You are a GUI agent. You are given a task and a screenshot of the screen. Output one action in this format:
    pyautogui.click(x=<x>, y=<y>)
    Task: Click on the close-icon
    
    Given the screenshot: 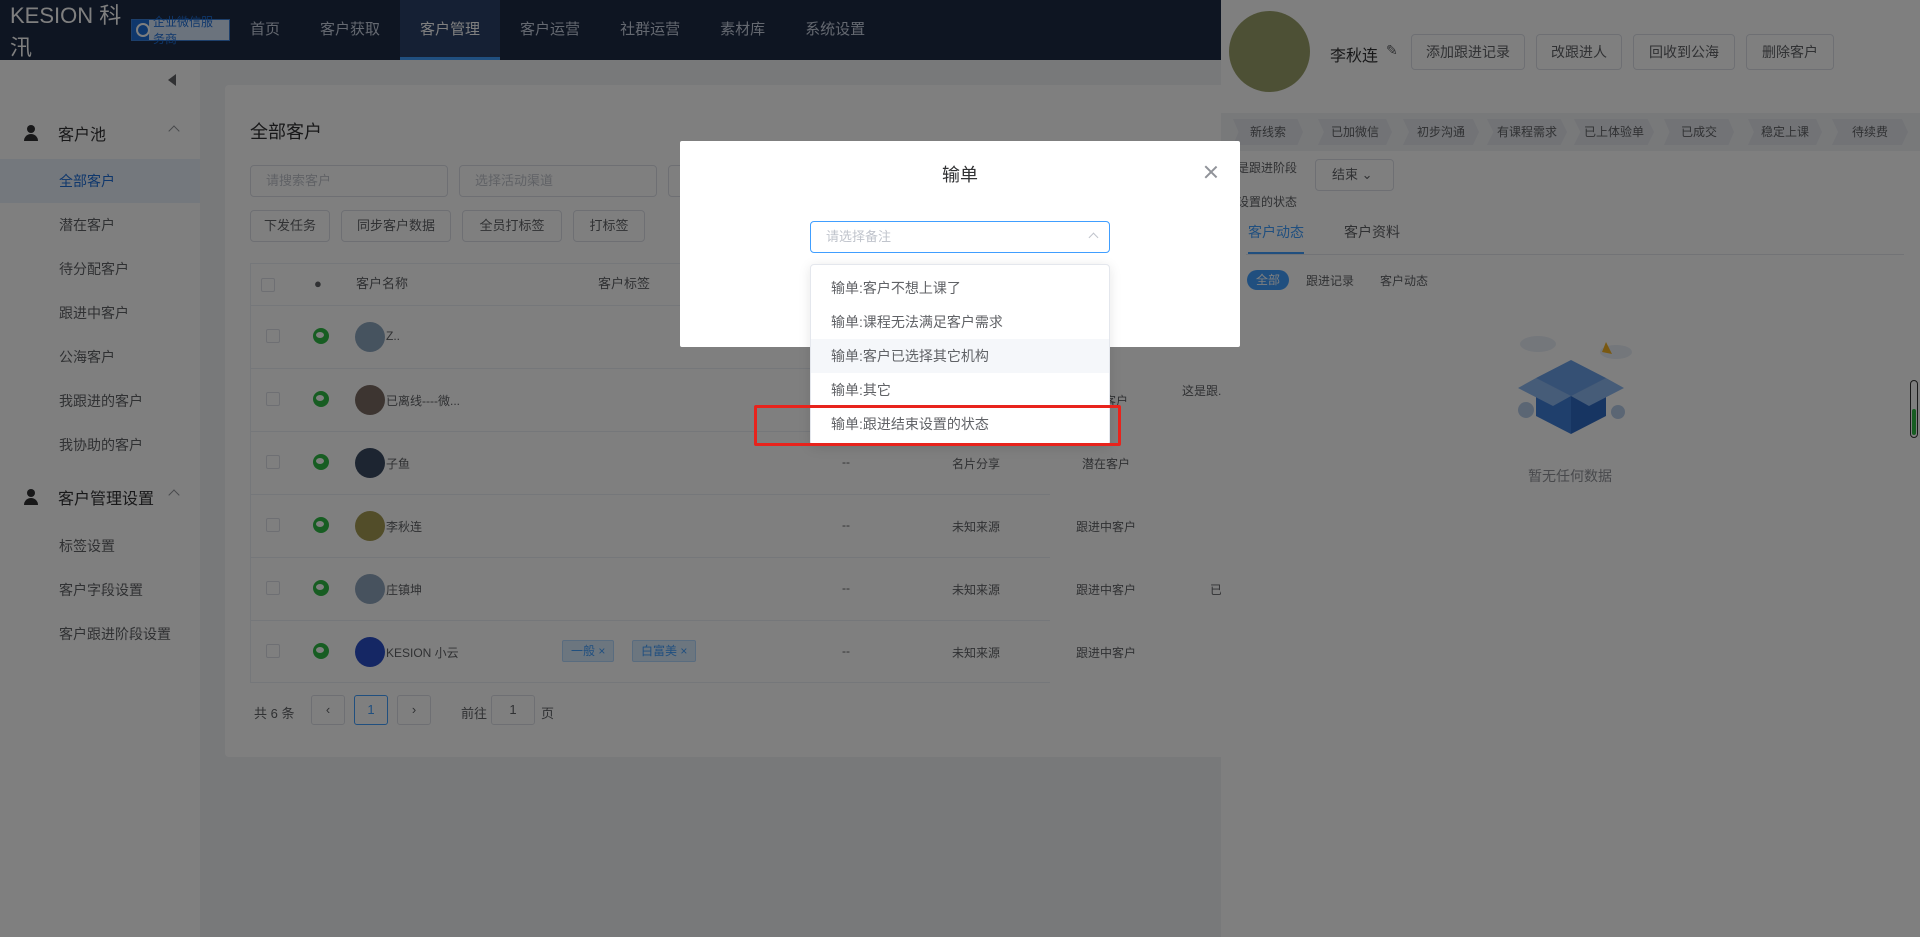 What is the action you would take?
    pyautogui.click(x=1211, y=172)
    